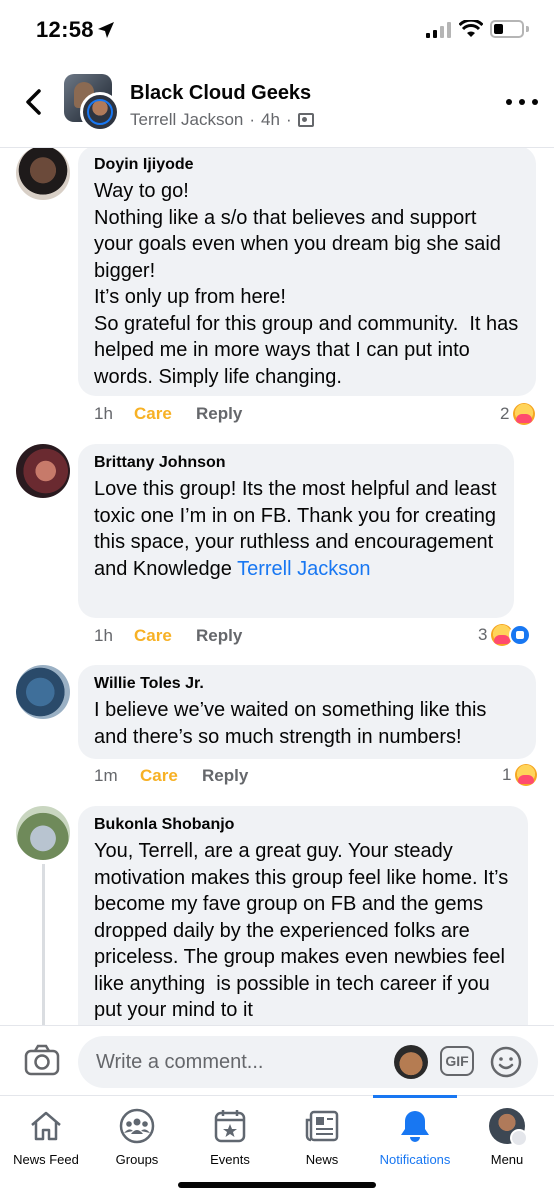 This screenshot has height=1200, width=554. I want to click on camera-button, so click(42, 1060).